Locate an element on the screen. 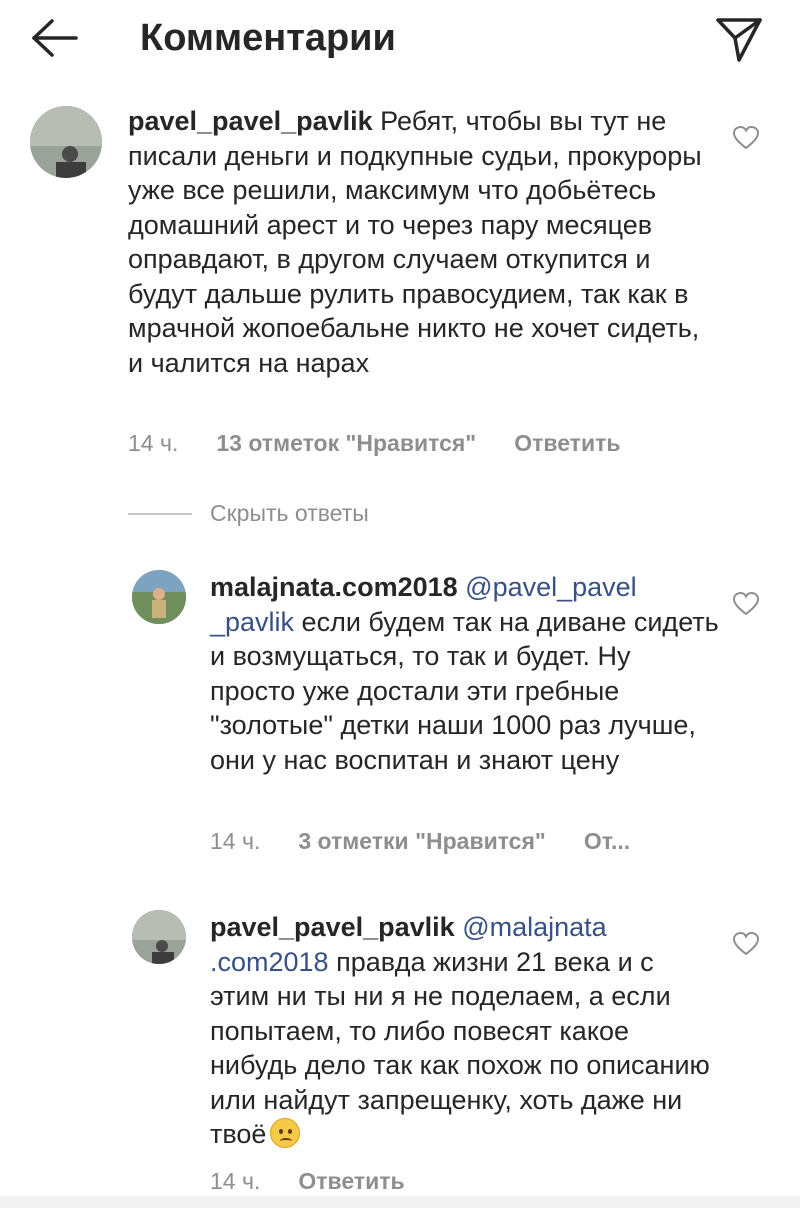  paper-plane-icon is located at coordinates (739, 40).